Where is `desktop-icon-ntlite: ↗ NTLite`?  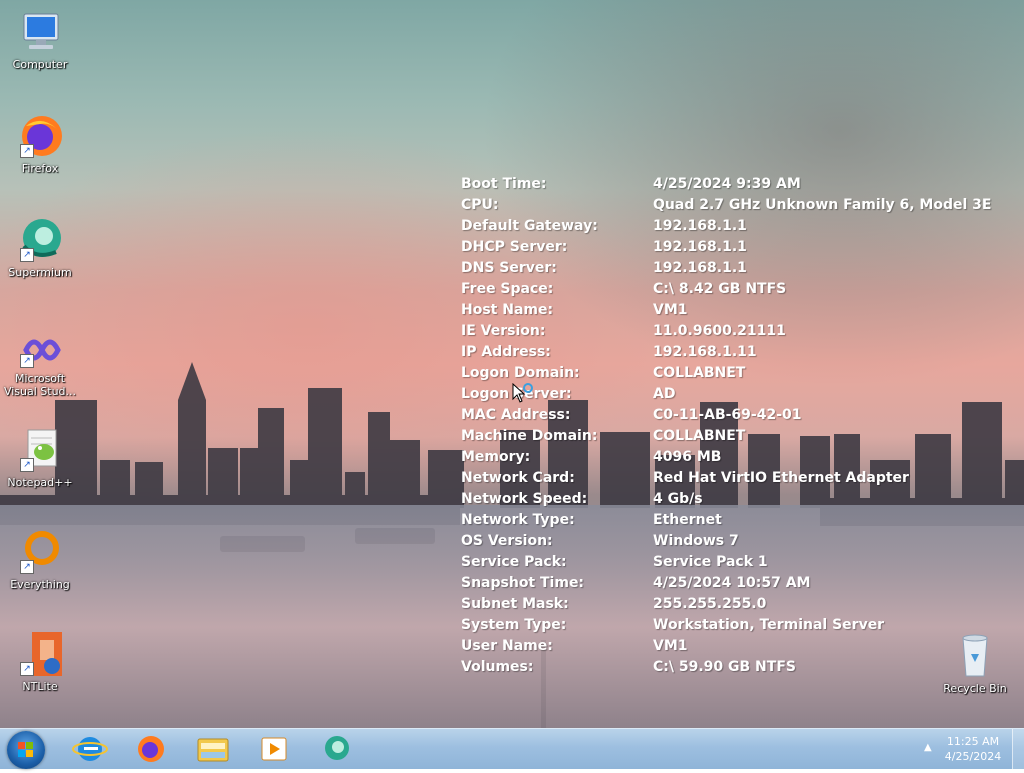 desktop-icon-ntlite: ↗ NTLite is located at coordinates (40, 661).